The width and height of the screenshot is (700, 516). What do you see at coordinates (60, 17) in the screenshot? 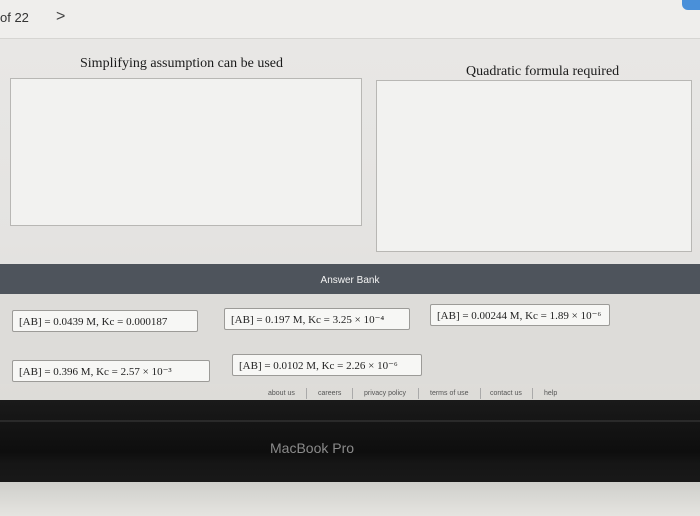
I see `next-arrow-icon: >` at bounding box center [60, 17].